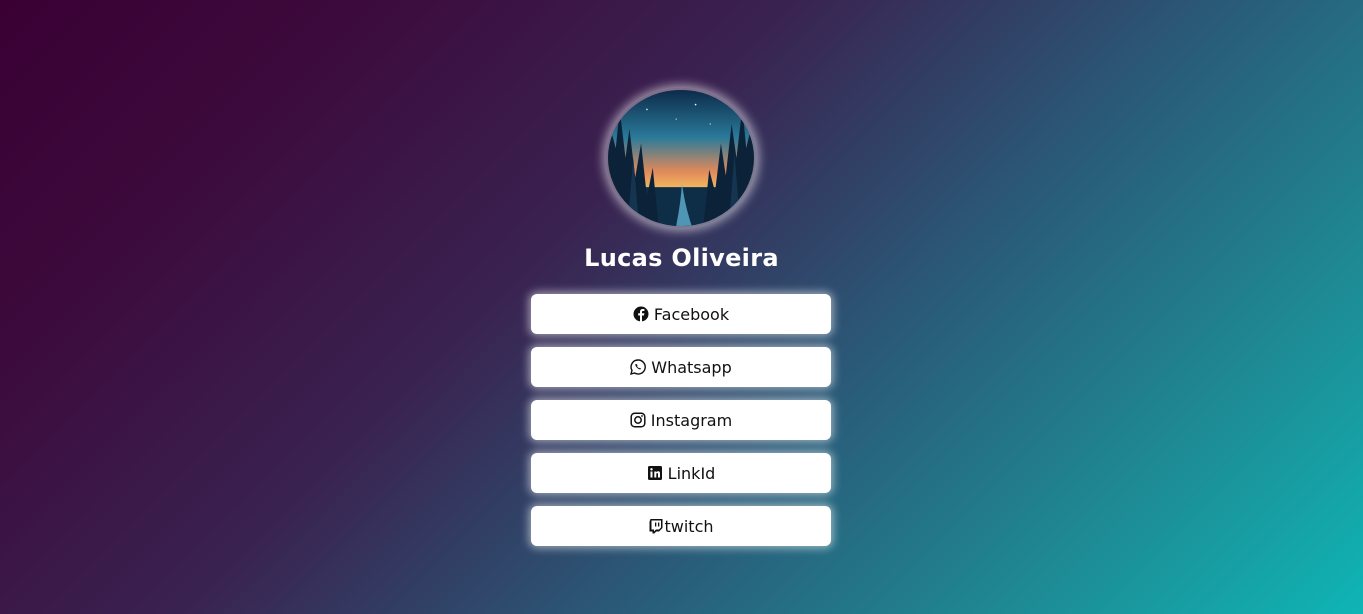 The image size is (1363, 614). I want to click on facebook-link-button: Facebook, so click(681, 314).